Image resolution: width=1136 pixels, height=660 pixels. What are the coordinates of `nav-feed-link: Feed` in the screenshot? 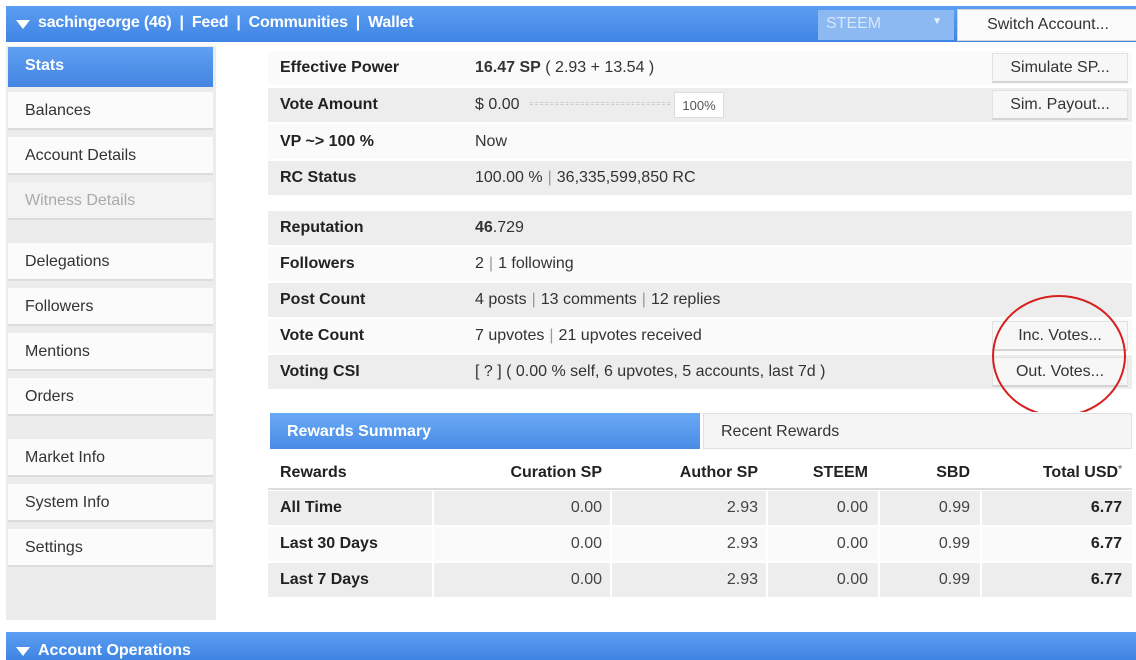 It's located at (210, 22).